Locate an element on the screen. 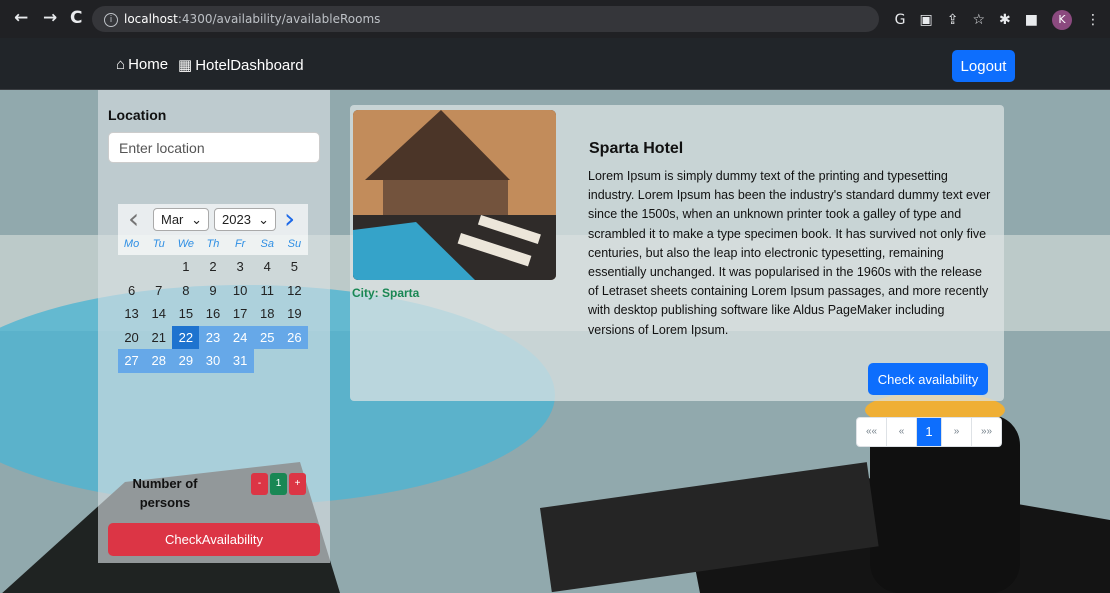 The height and width of the screenshot is (593, 1110). calendar-day: 19 is located at coordinates (294, 314).